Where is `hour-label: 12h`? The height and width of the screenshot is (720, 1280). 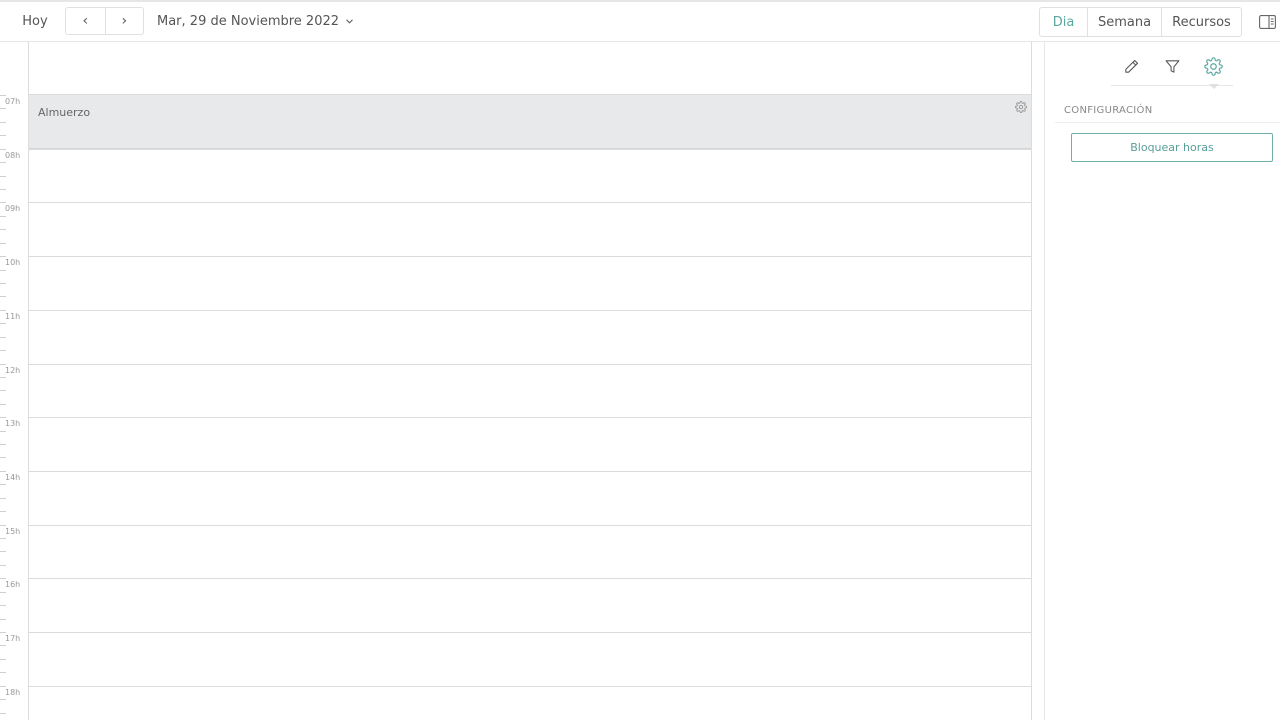
hour-label: 12h is located at coordinates (13, 370).